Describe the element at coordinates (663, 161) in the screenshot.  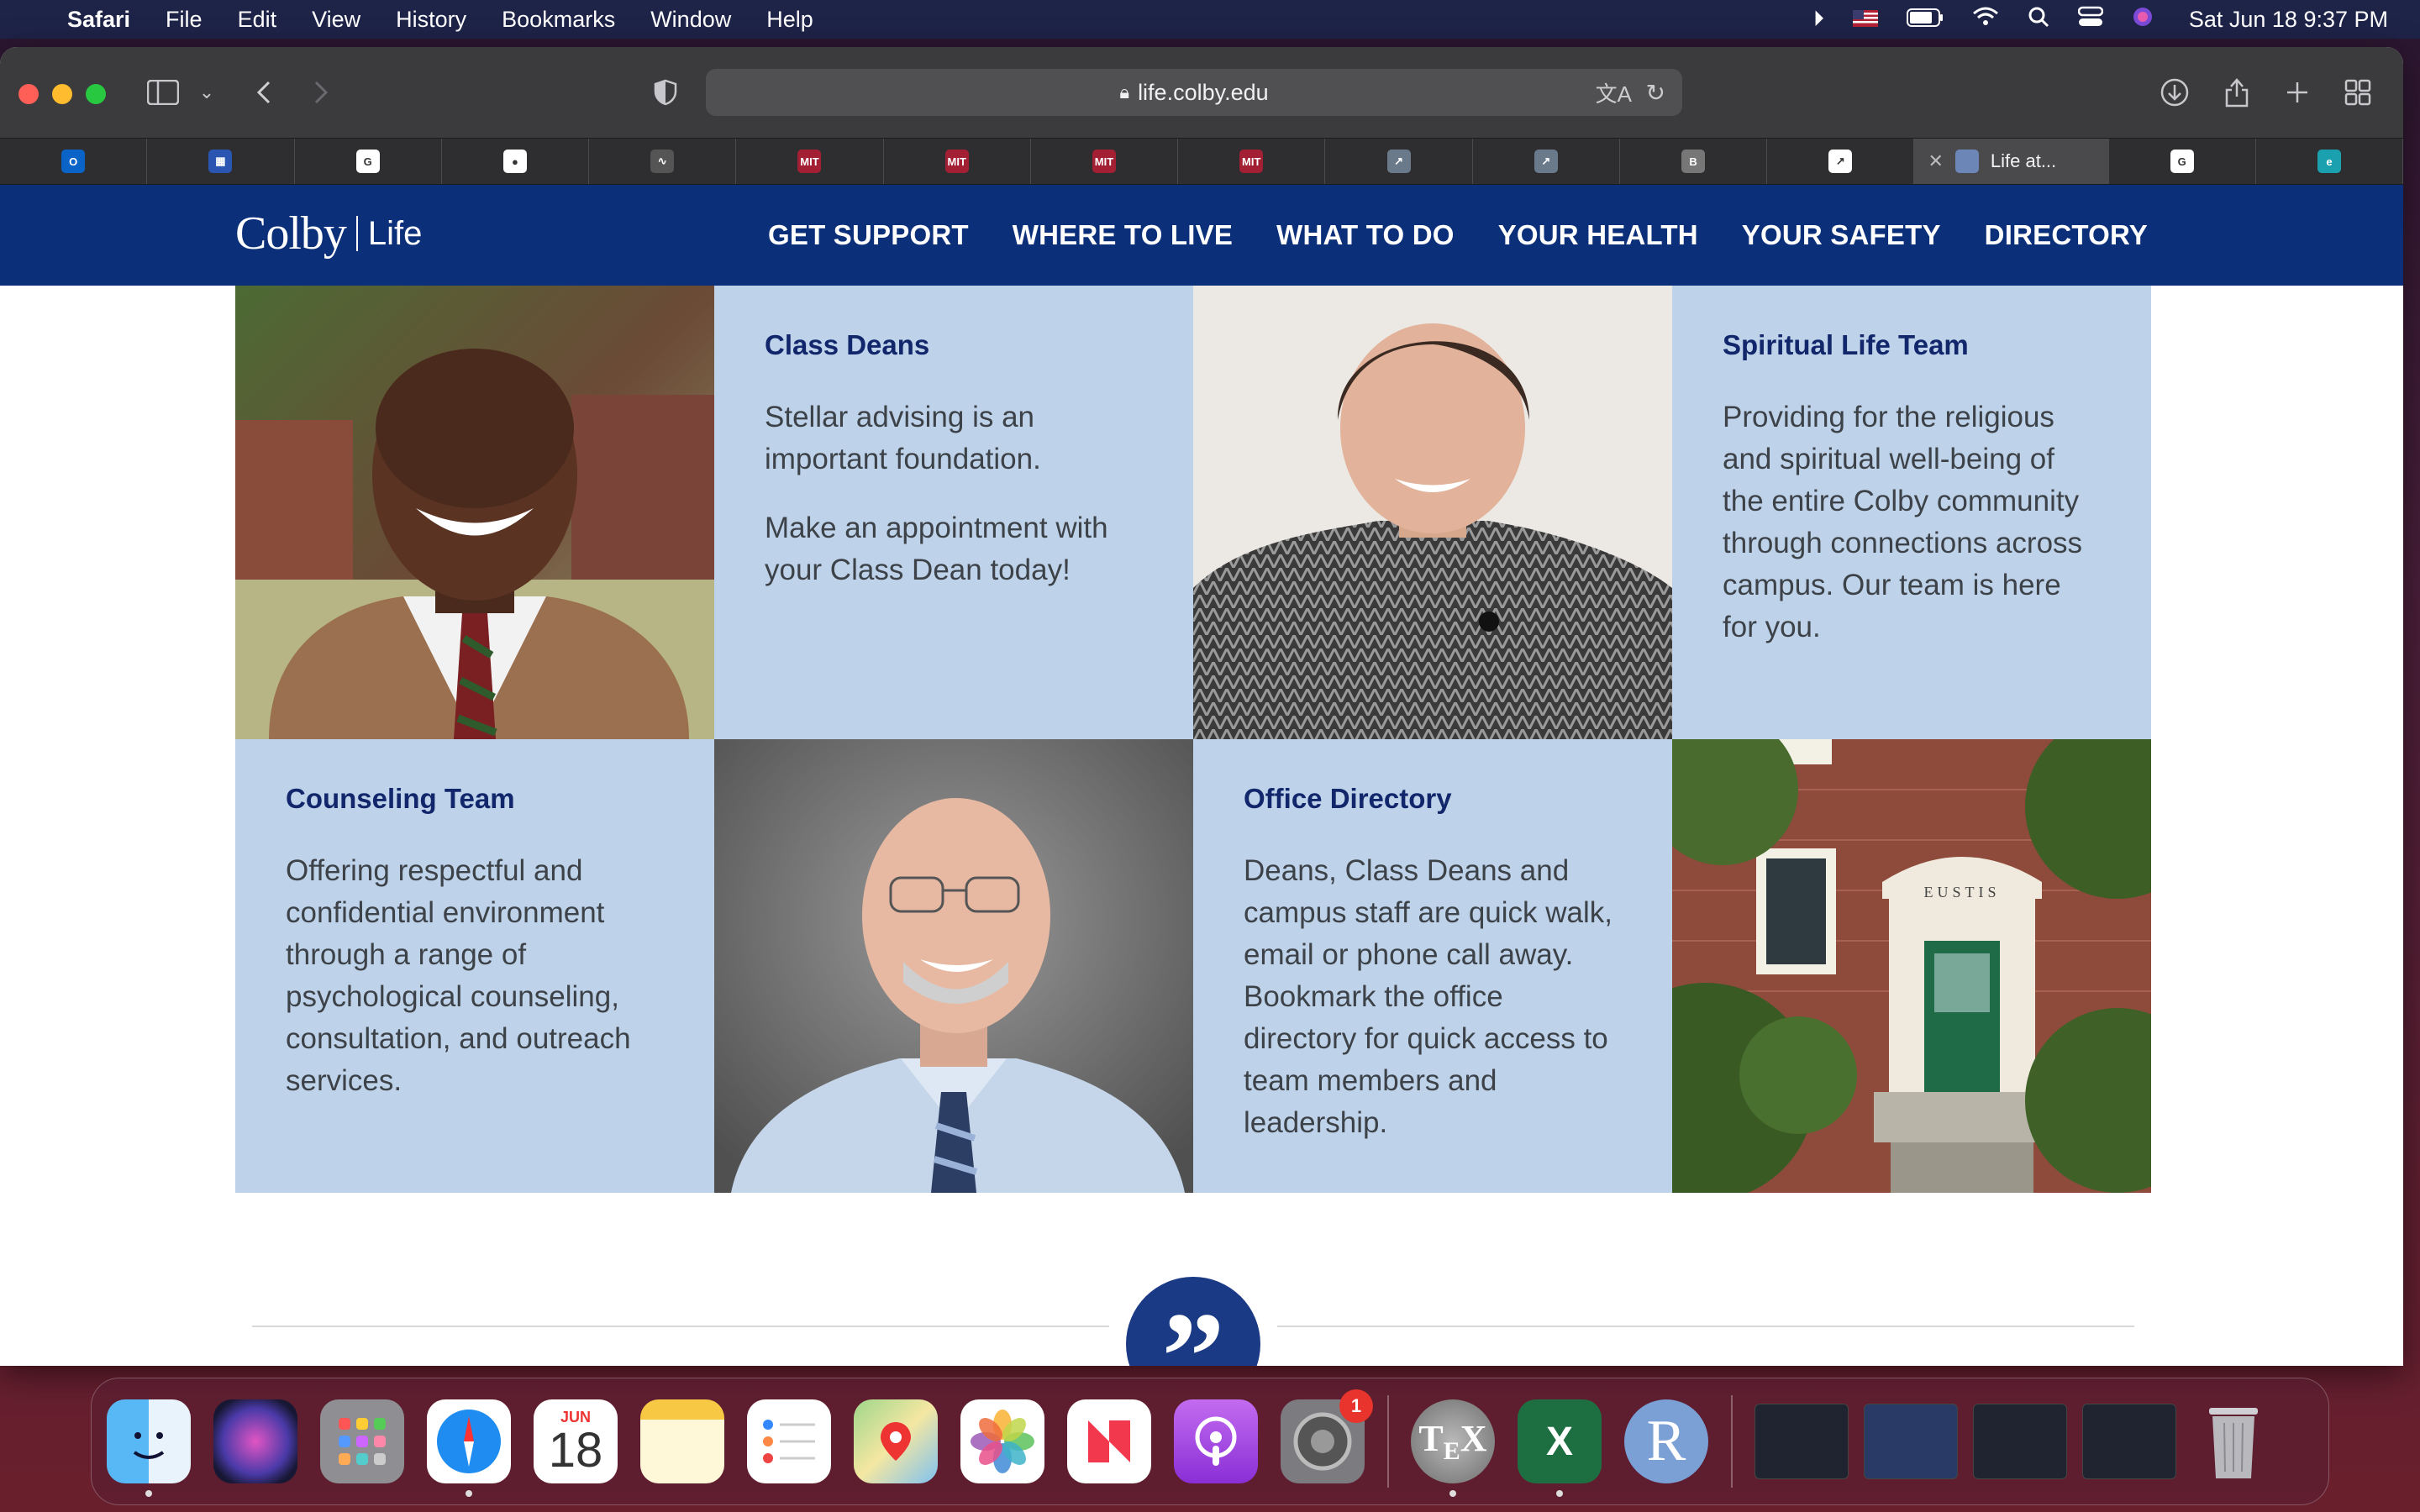
I see `tab-4: ∿` at that location.